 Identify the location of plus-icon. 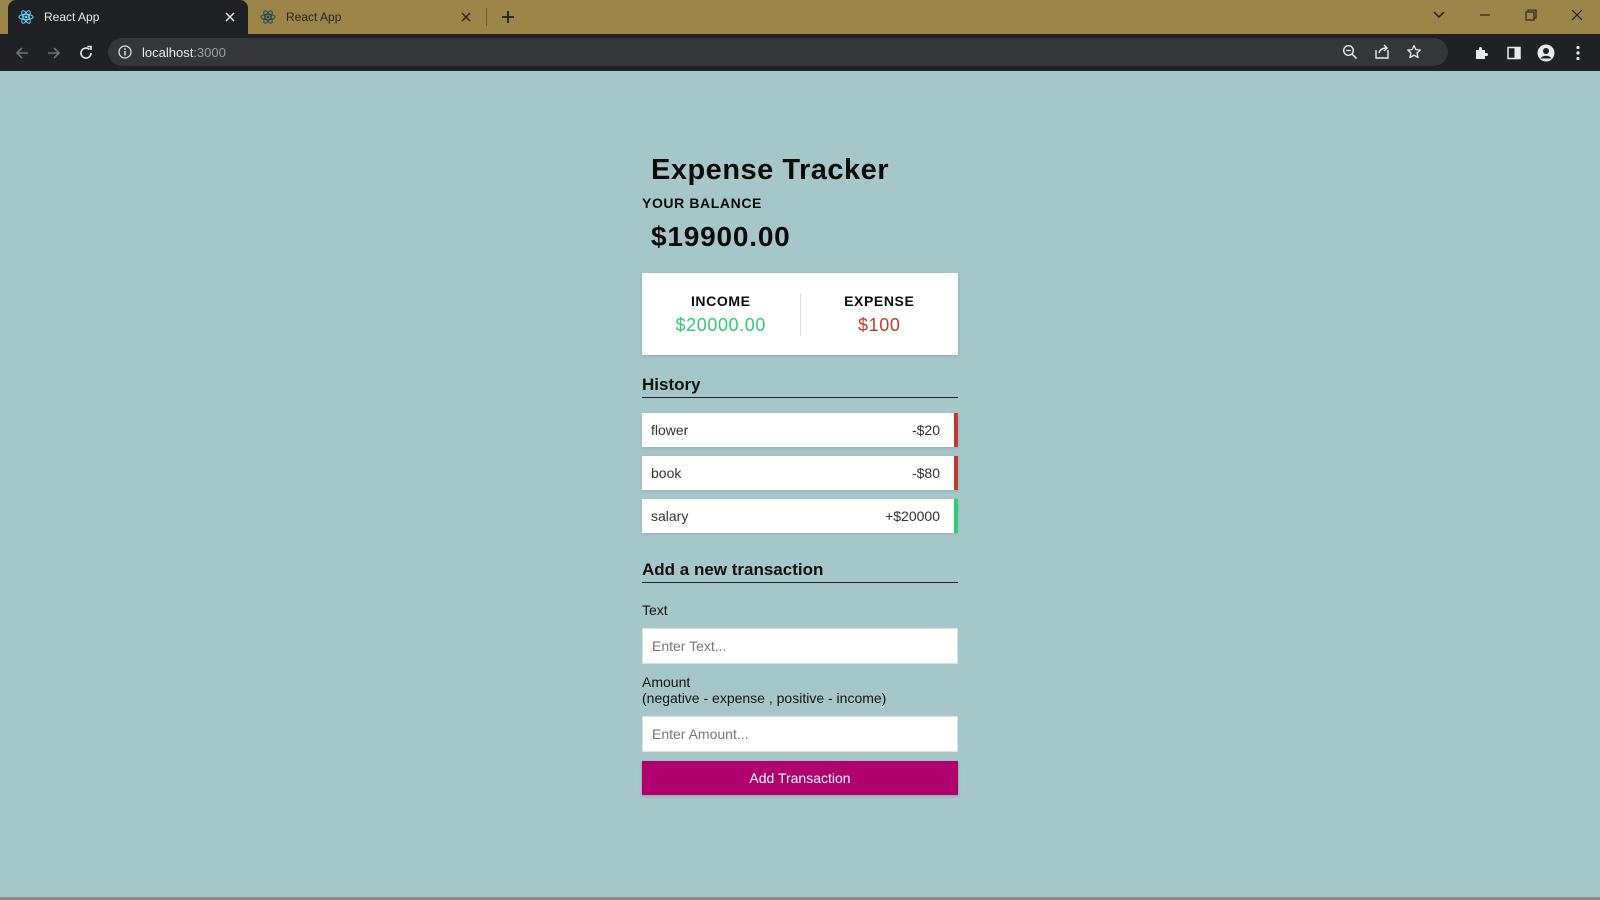
(508, 17).